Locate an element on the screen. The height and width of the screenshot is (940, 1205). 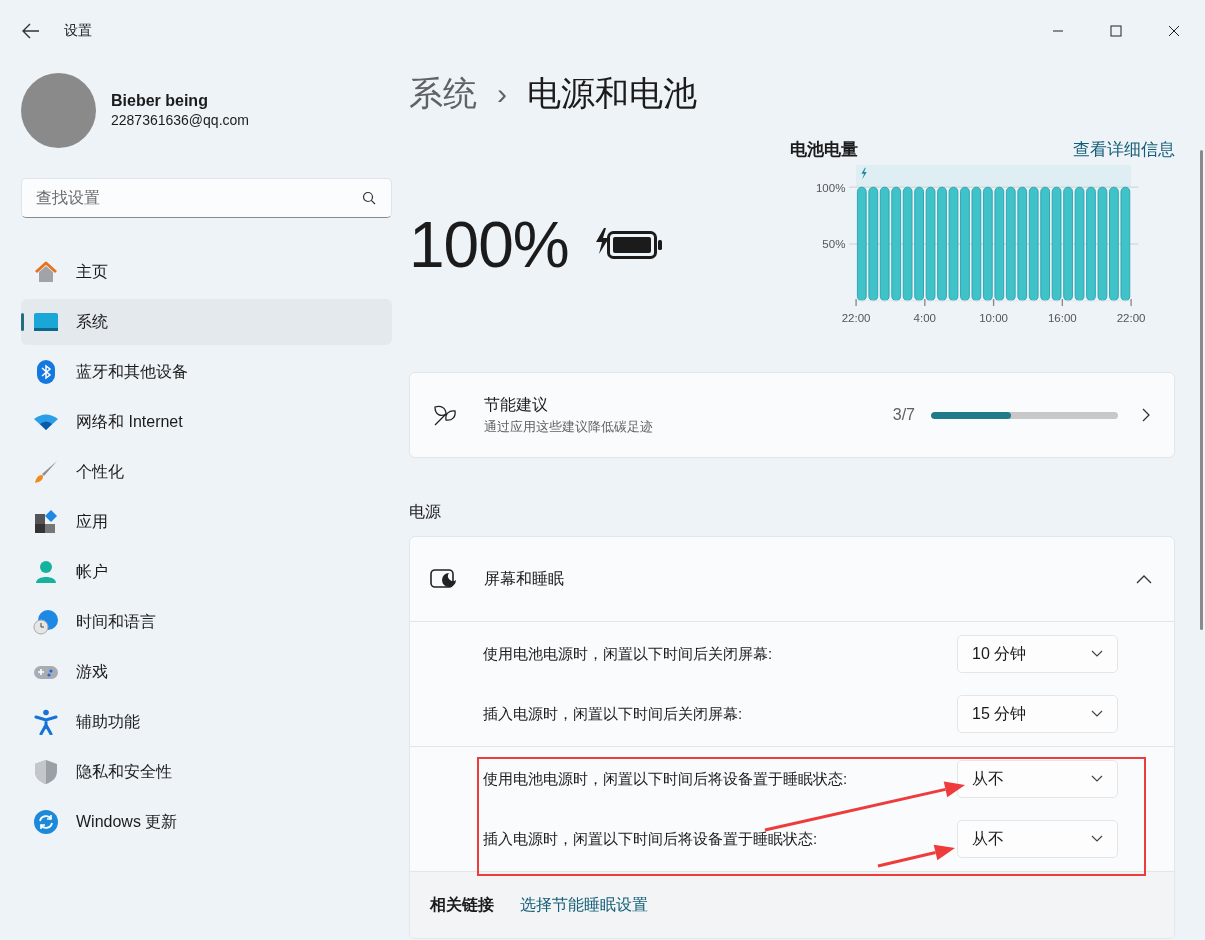
dropdown: 15 分钟 is located at coordinates (1037, 714).